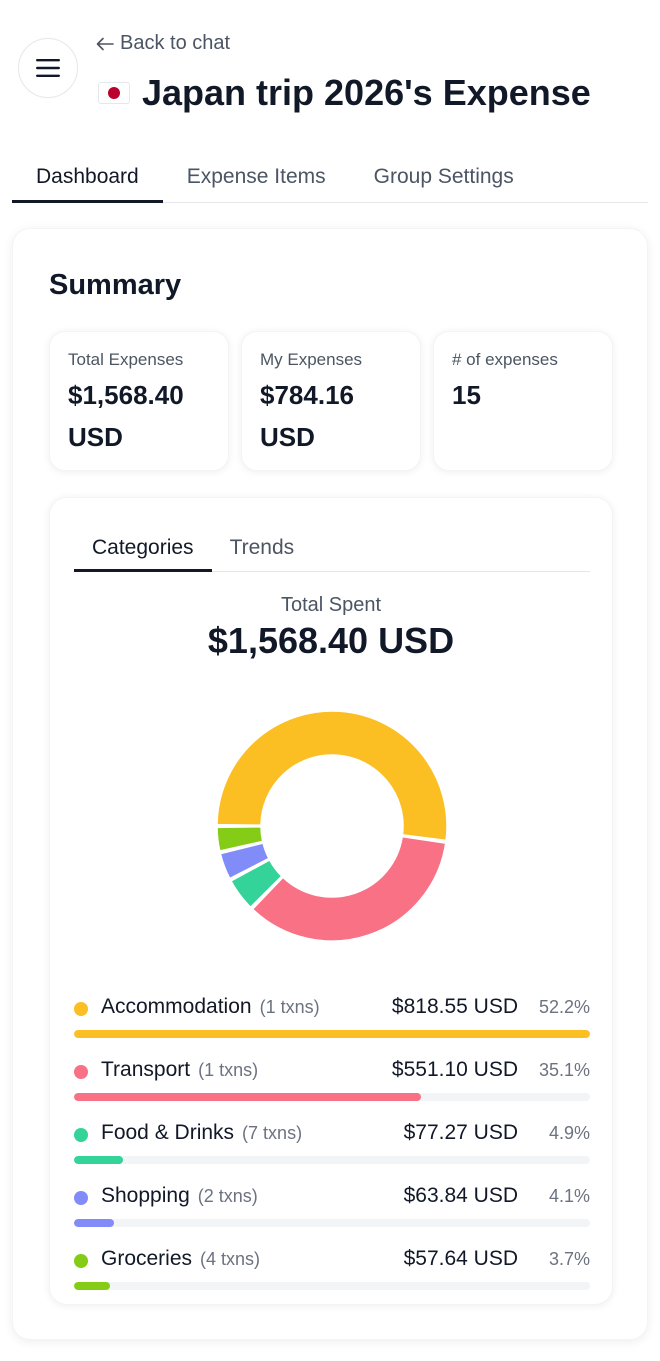 This screenshot has width=660, height=1361. Describe the element at coordinates (454, 1006) in the screenshot. I see `category-amount: $818.55 USD` at that location.